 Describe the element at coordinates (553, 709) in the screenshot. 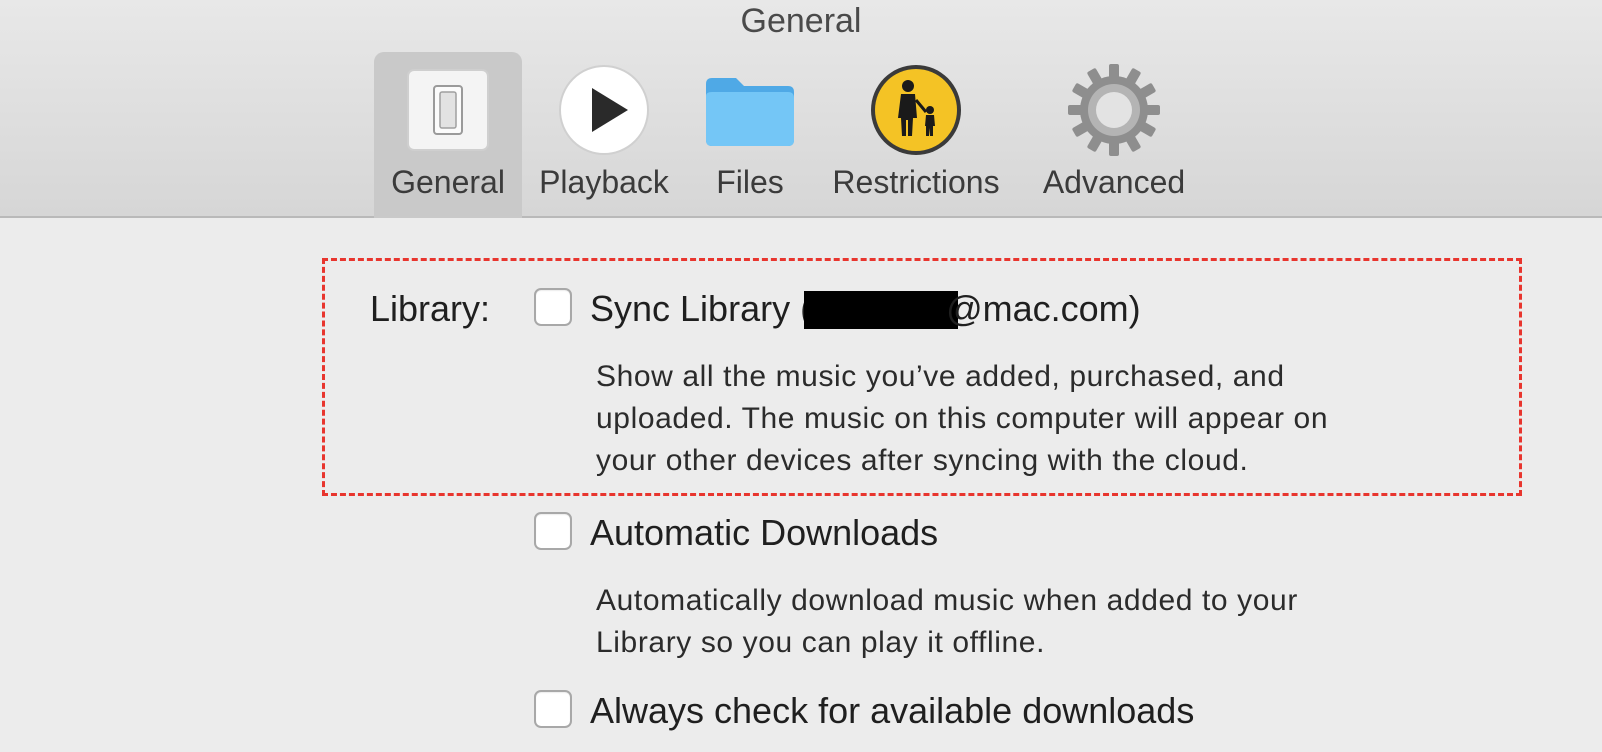

I see `always-check-downloads-checkbox` at that location.